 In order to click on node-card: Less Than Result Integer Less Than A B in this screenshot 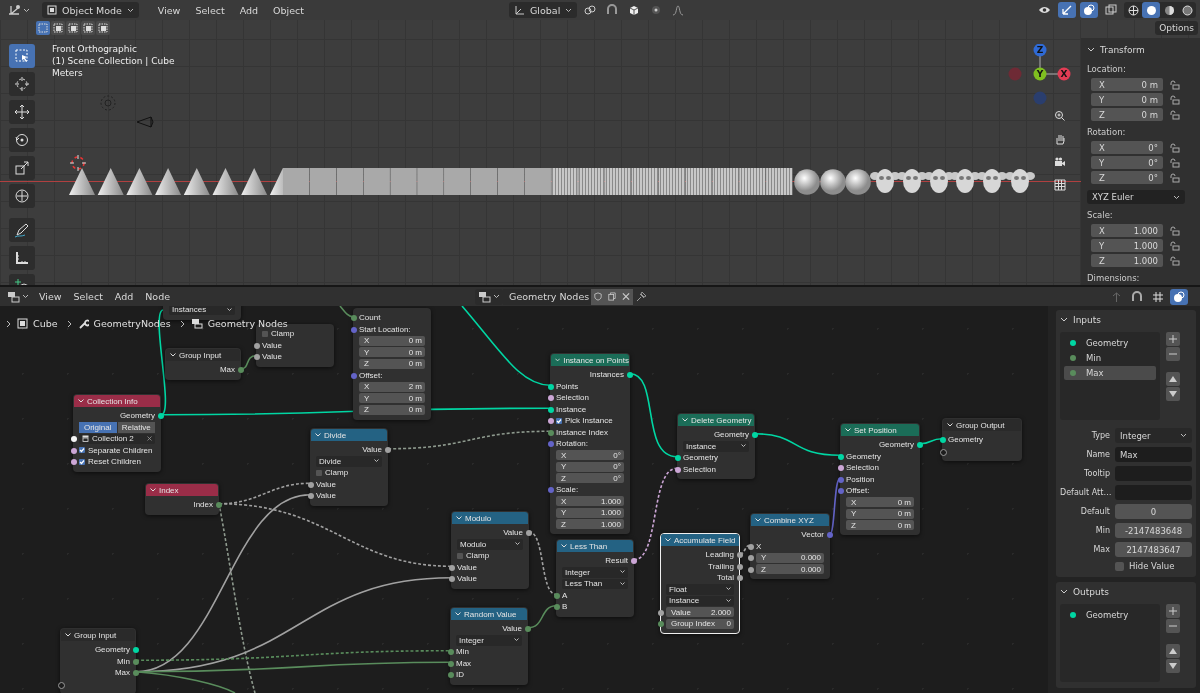, I will do `click(595, 578)`.